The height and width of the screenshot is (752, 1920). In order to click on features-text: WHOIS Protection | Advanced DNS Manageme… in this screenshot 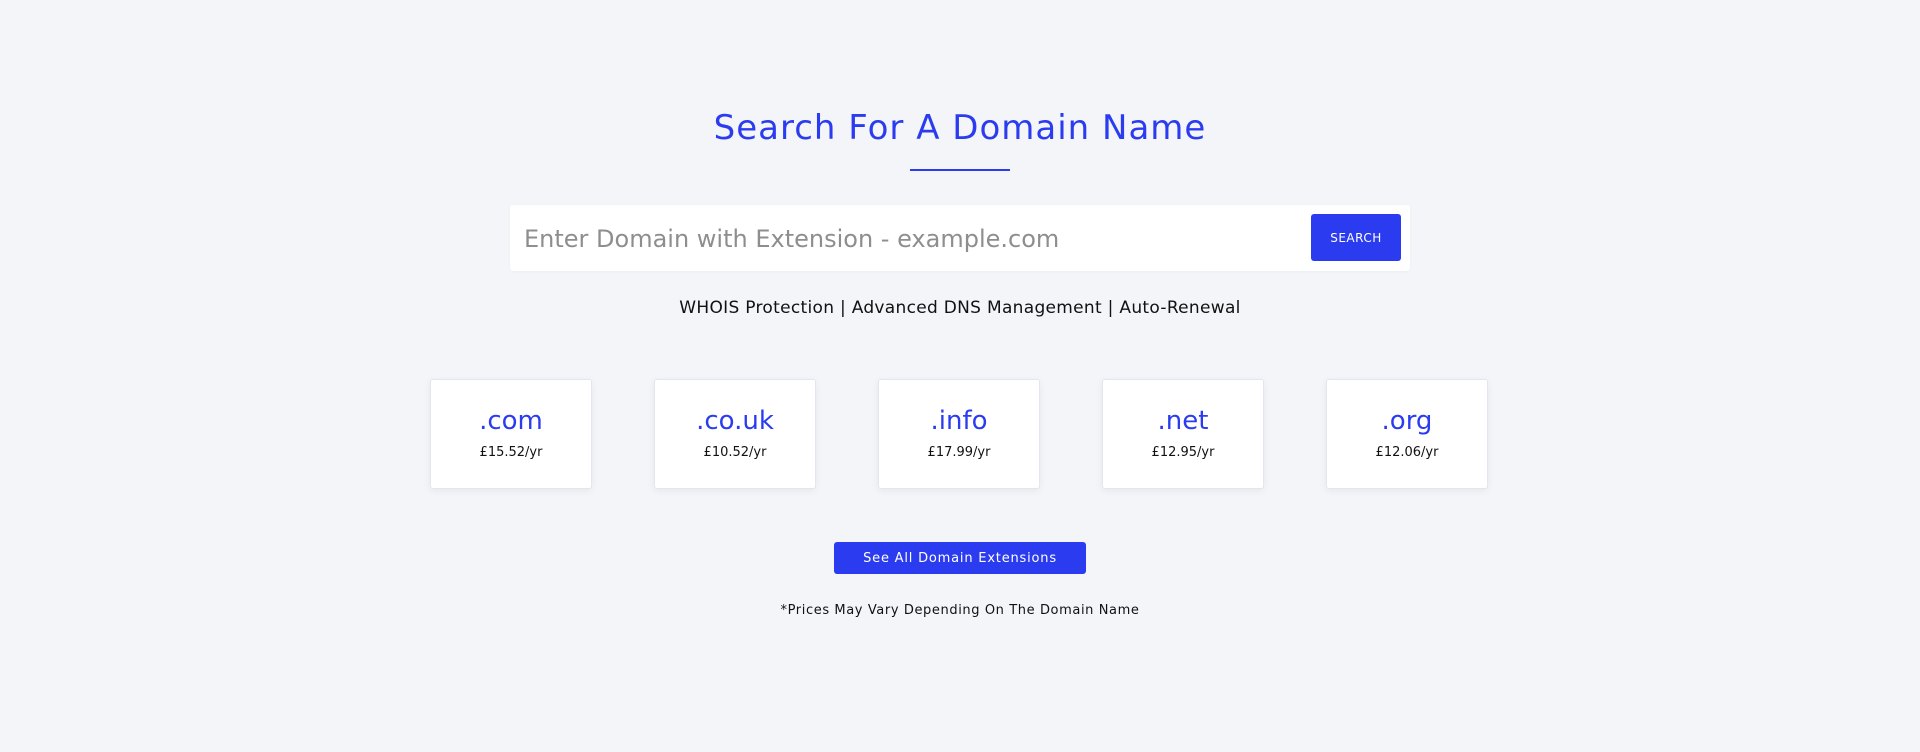, I will do `click(960, 308)`.